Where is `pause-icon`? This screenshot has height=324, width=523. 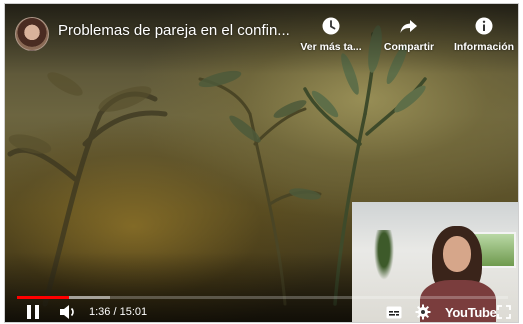 pause-icon is located at coordinates (33, 312).